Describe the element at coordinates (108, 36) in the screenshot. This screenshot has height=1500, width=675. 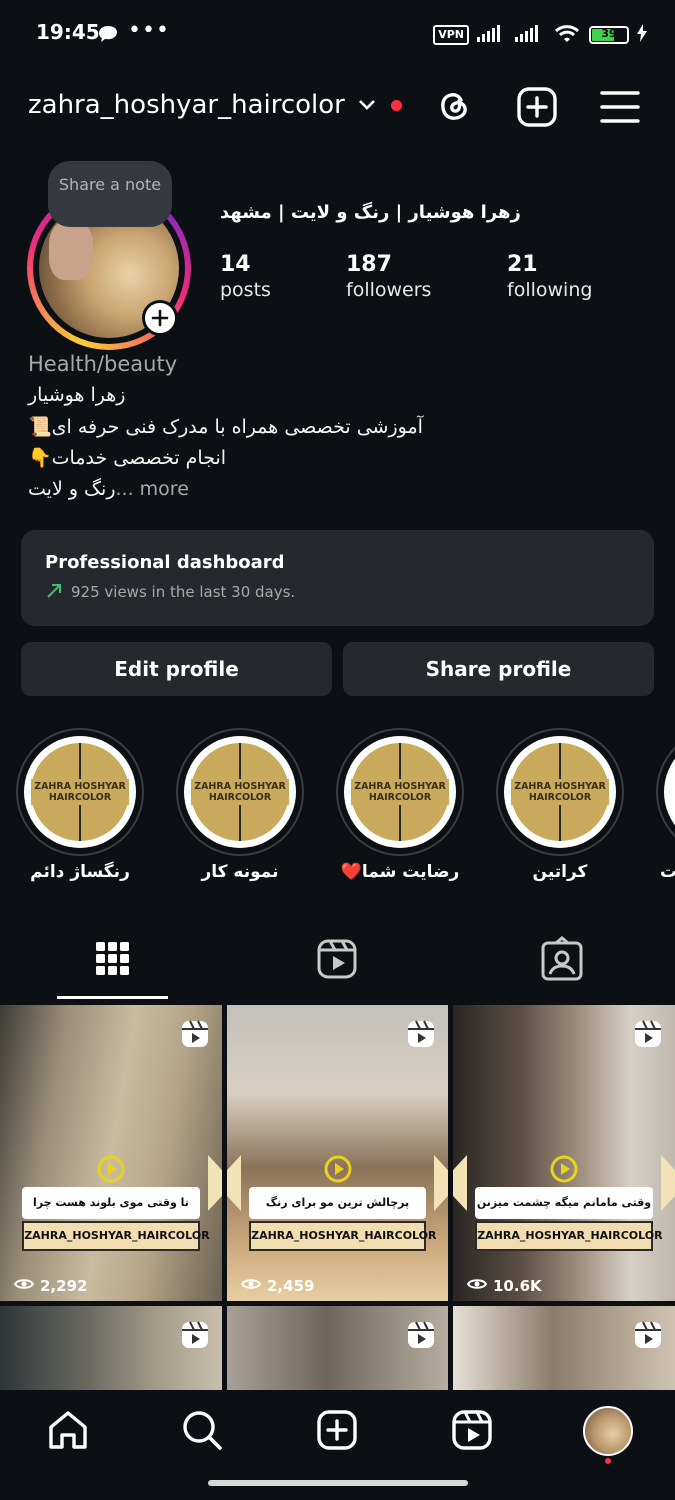
I see `chat-bubble-icon` at that location.